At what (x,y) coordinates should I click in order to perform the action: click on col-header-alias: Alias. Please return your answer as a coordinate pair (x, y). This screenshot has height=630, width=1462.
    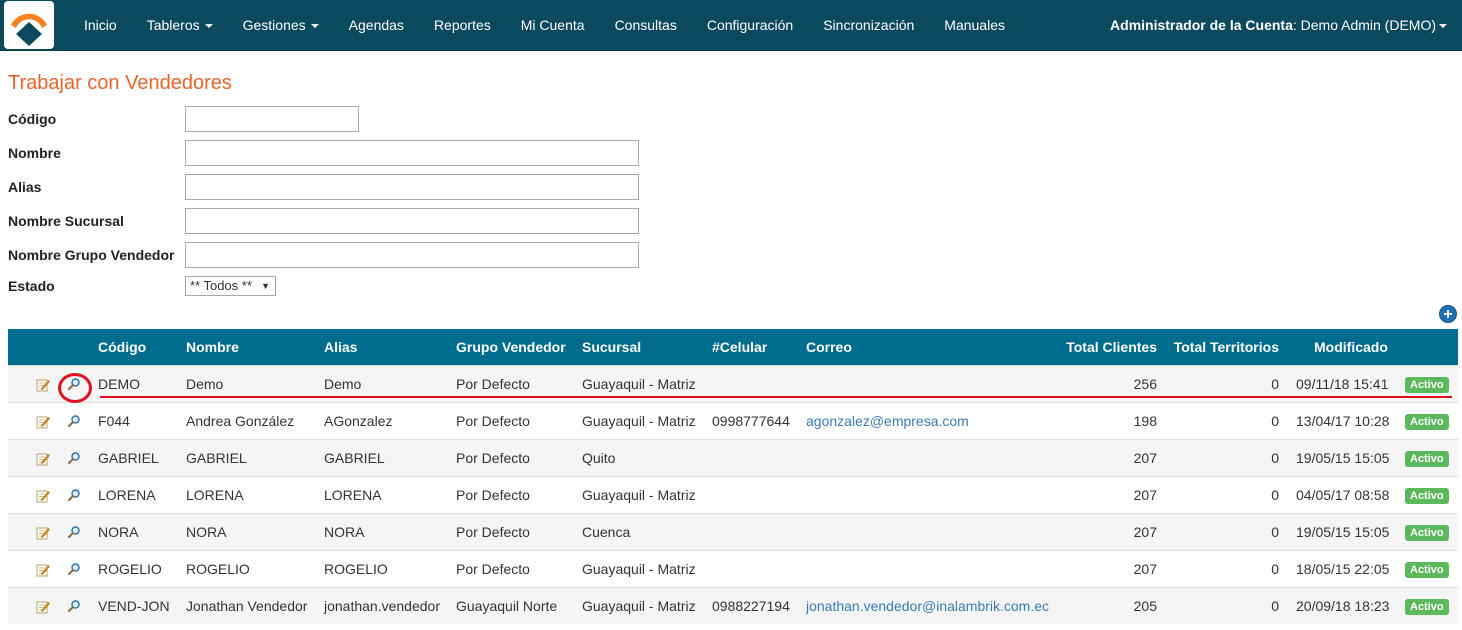
    Looking at the image, I should click on (340, 347).